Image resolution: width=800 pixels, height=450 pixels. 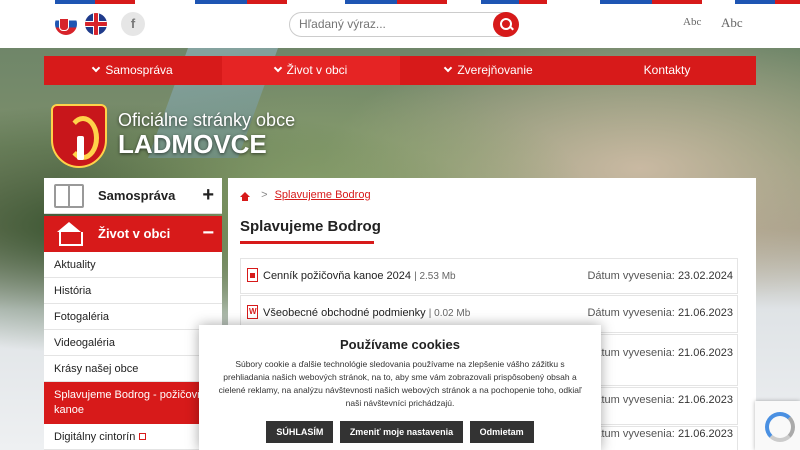 I want to click on coat-of-arms-logo, so click(x=79, y=136).